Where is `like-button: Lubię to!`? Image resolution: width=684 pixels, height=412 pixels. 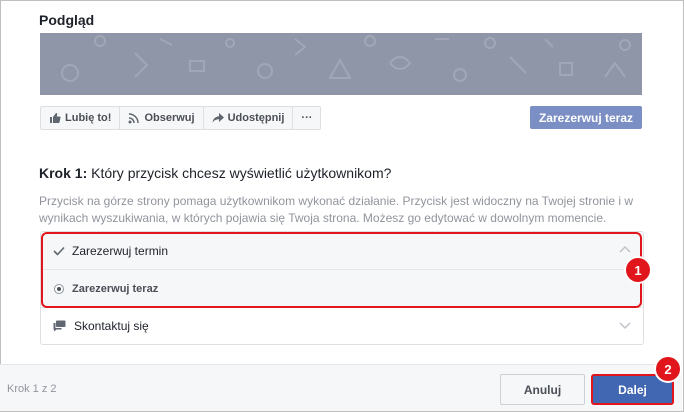
like-button: Lubię to! is located at coordinates (81, 118).